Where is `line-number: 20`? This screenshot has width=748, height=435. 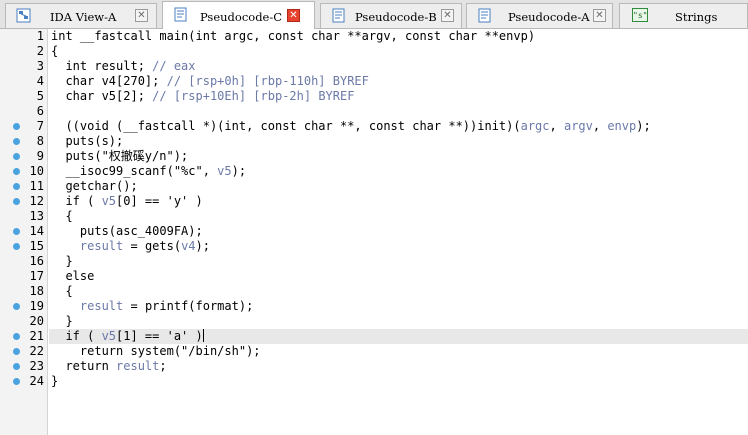
line-number: 20 is located at coordinates (36, 321).